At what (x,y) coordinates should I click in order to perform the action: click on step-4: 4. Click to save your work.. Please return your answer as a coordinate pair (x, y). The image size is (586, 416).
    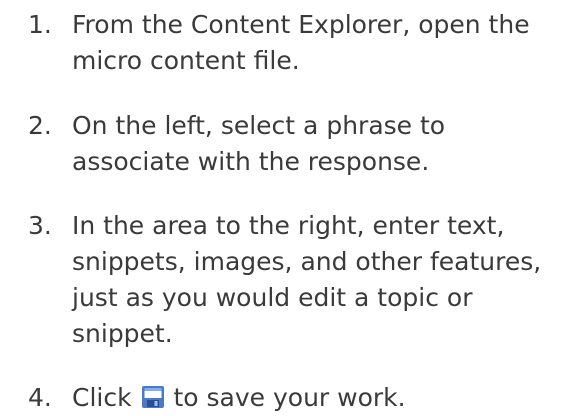
    Looking at the image, I should click on (298, 398).